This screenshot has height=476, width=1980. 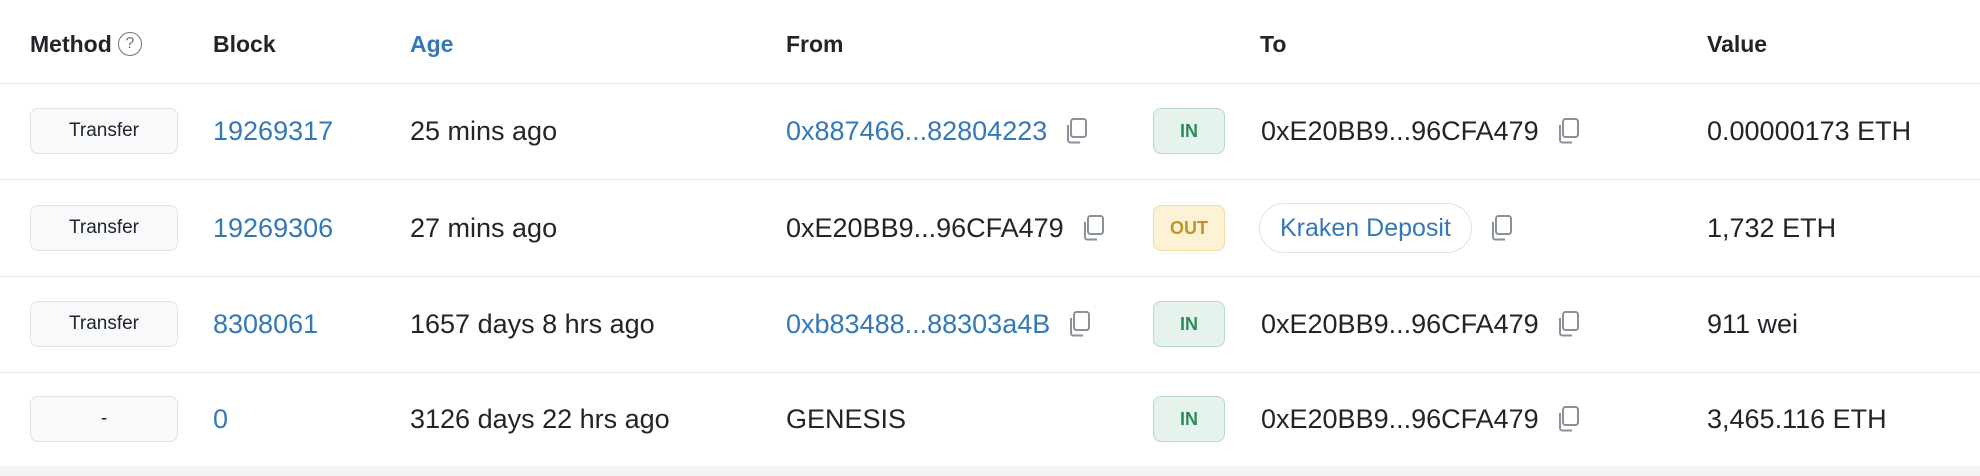 I want to click on method-badge: -, so click(x=104, y=419).